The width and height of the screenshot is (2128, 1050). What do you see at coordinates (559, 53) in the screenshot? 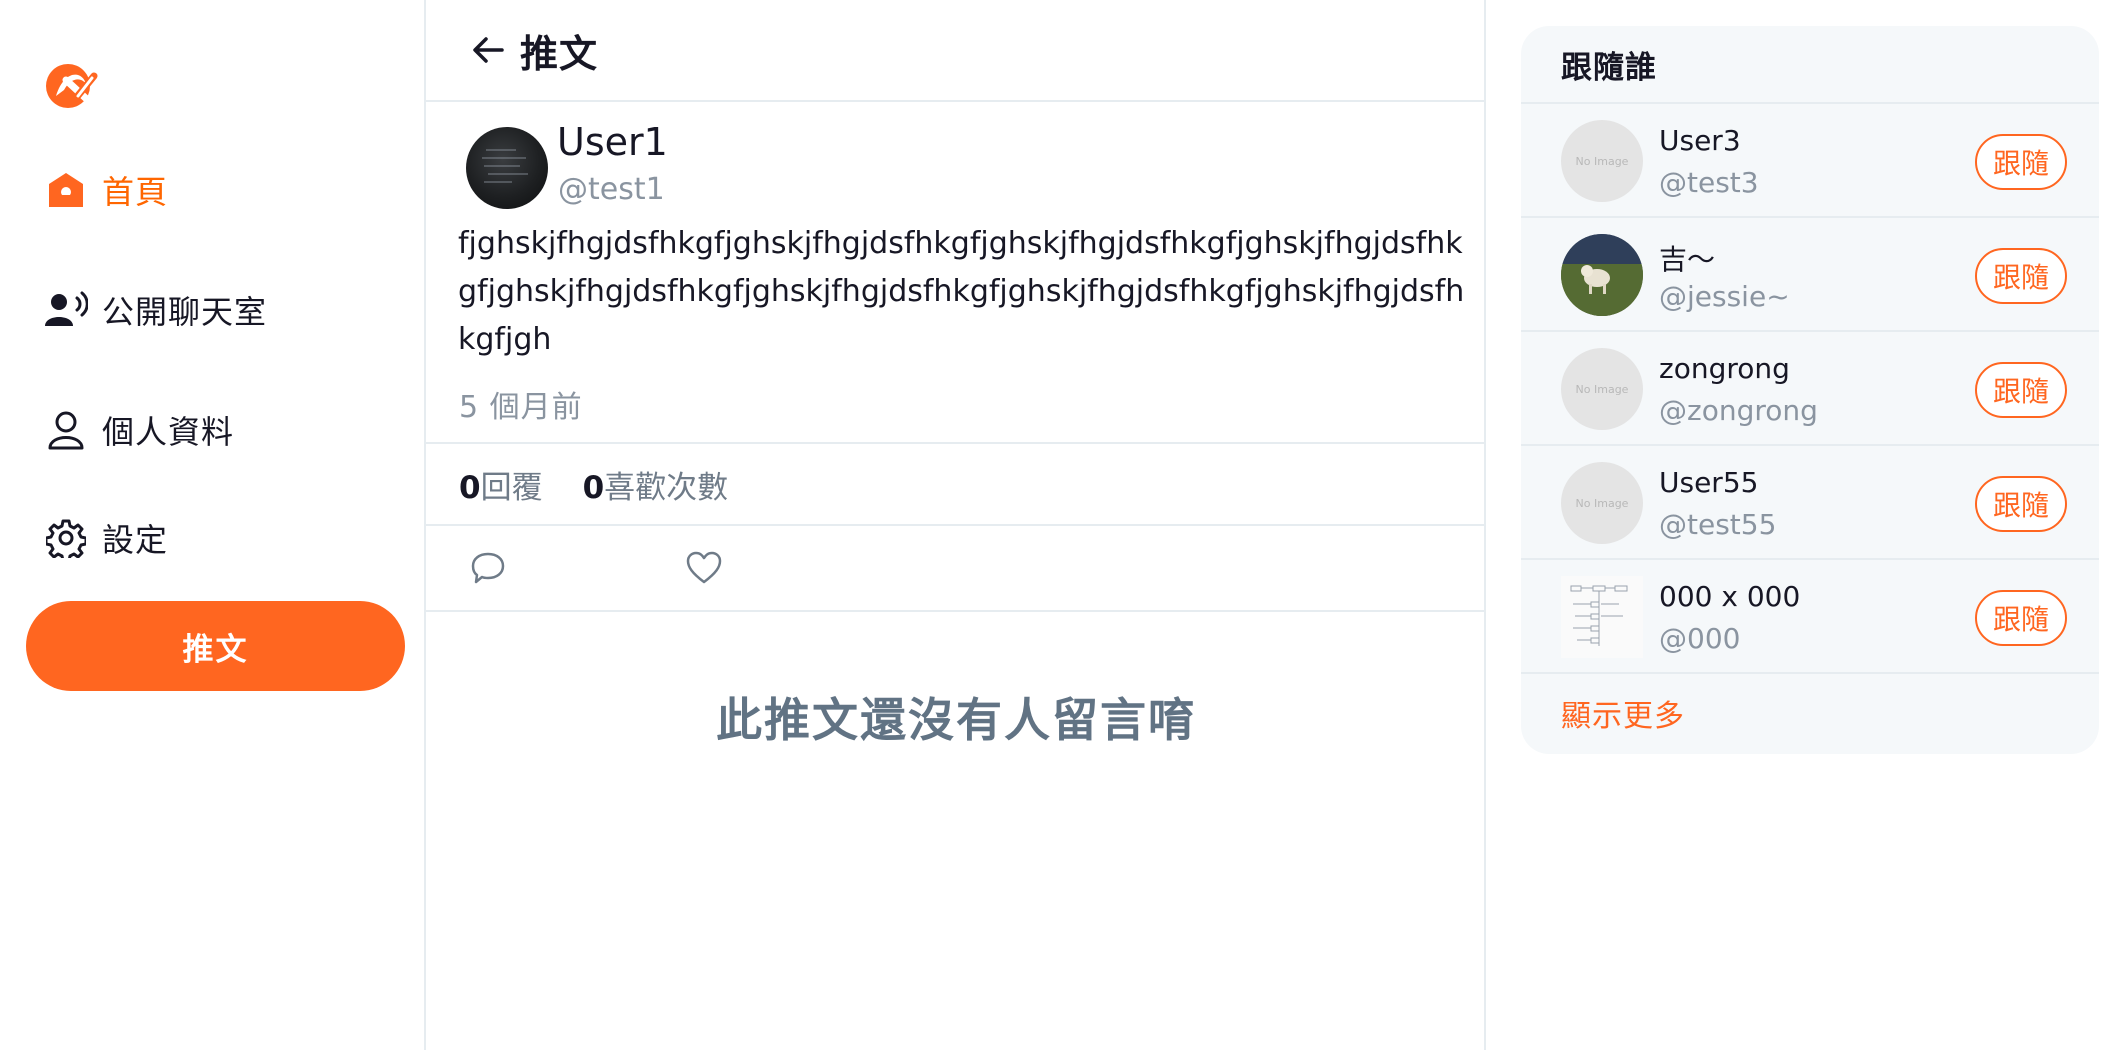
I see `page-title: 推文` at bounding box center [559, 53].